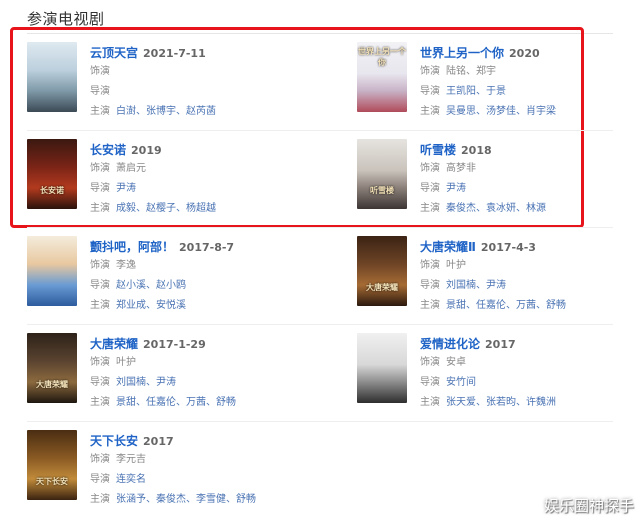 The height and width of the screenshot is (522, 640). Describe the element at coordinates (126, 265) in the screenshot. I see `role-value: 李逸` at that location.